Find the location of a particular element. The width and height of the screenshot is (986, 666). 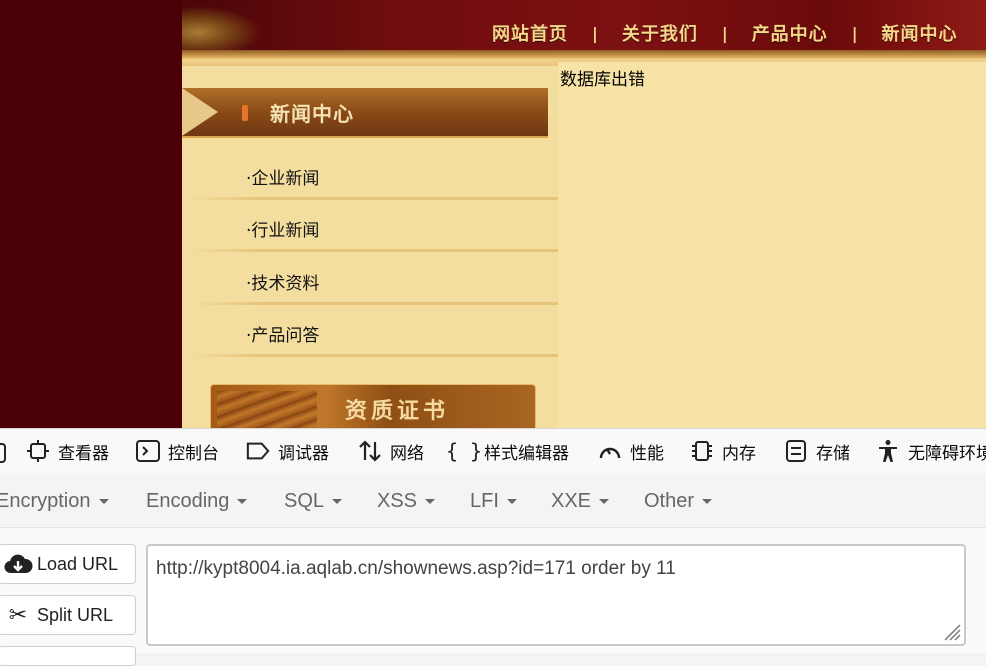

tab-label: 性能 is located at coordinates (647, 453).